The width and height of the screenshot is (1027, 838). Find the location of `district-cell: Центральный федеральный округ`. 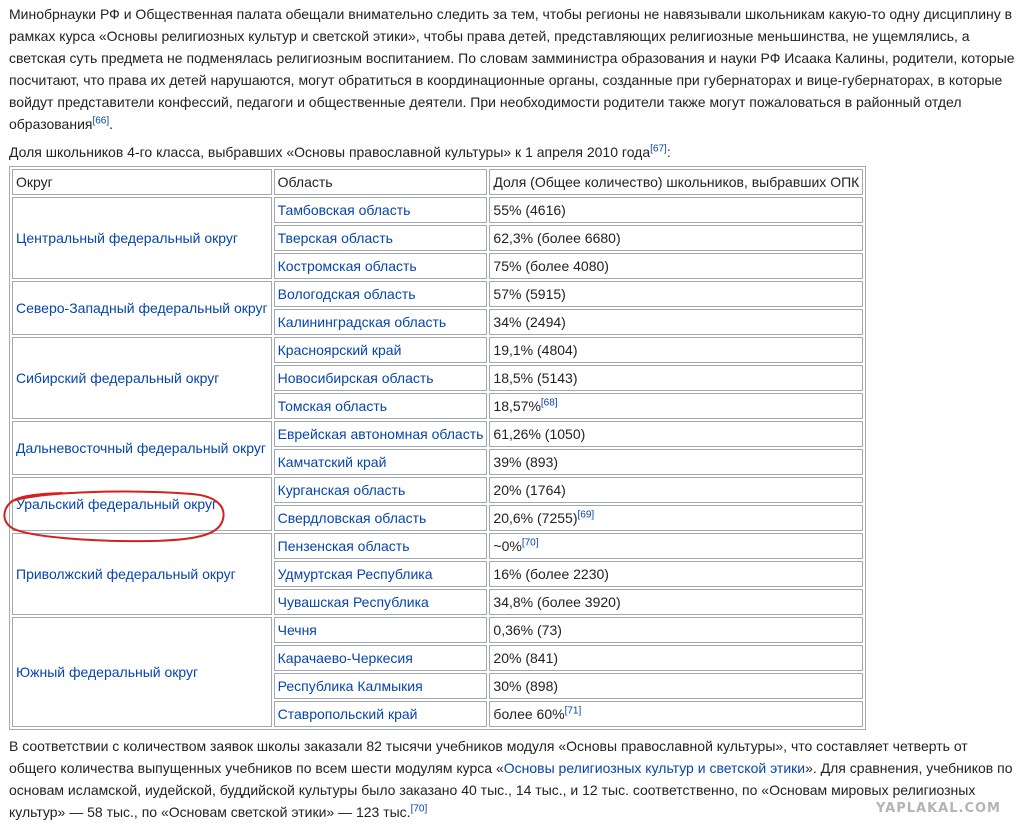

district-cell: Центральный федеральный округ is located at coordinates (142, 238).